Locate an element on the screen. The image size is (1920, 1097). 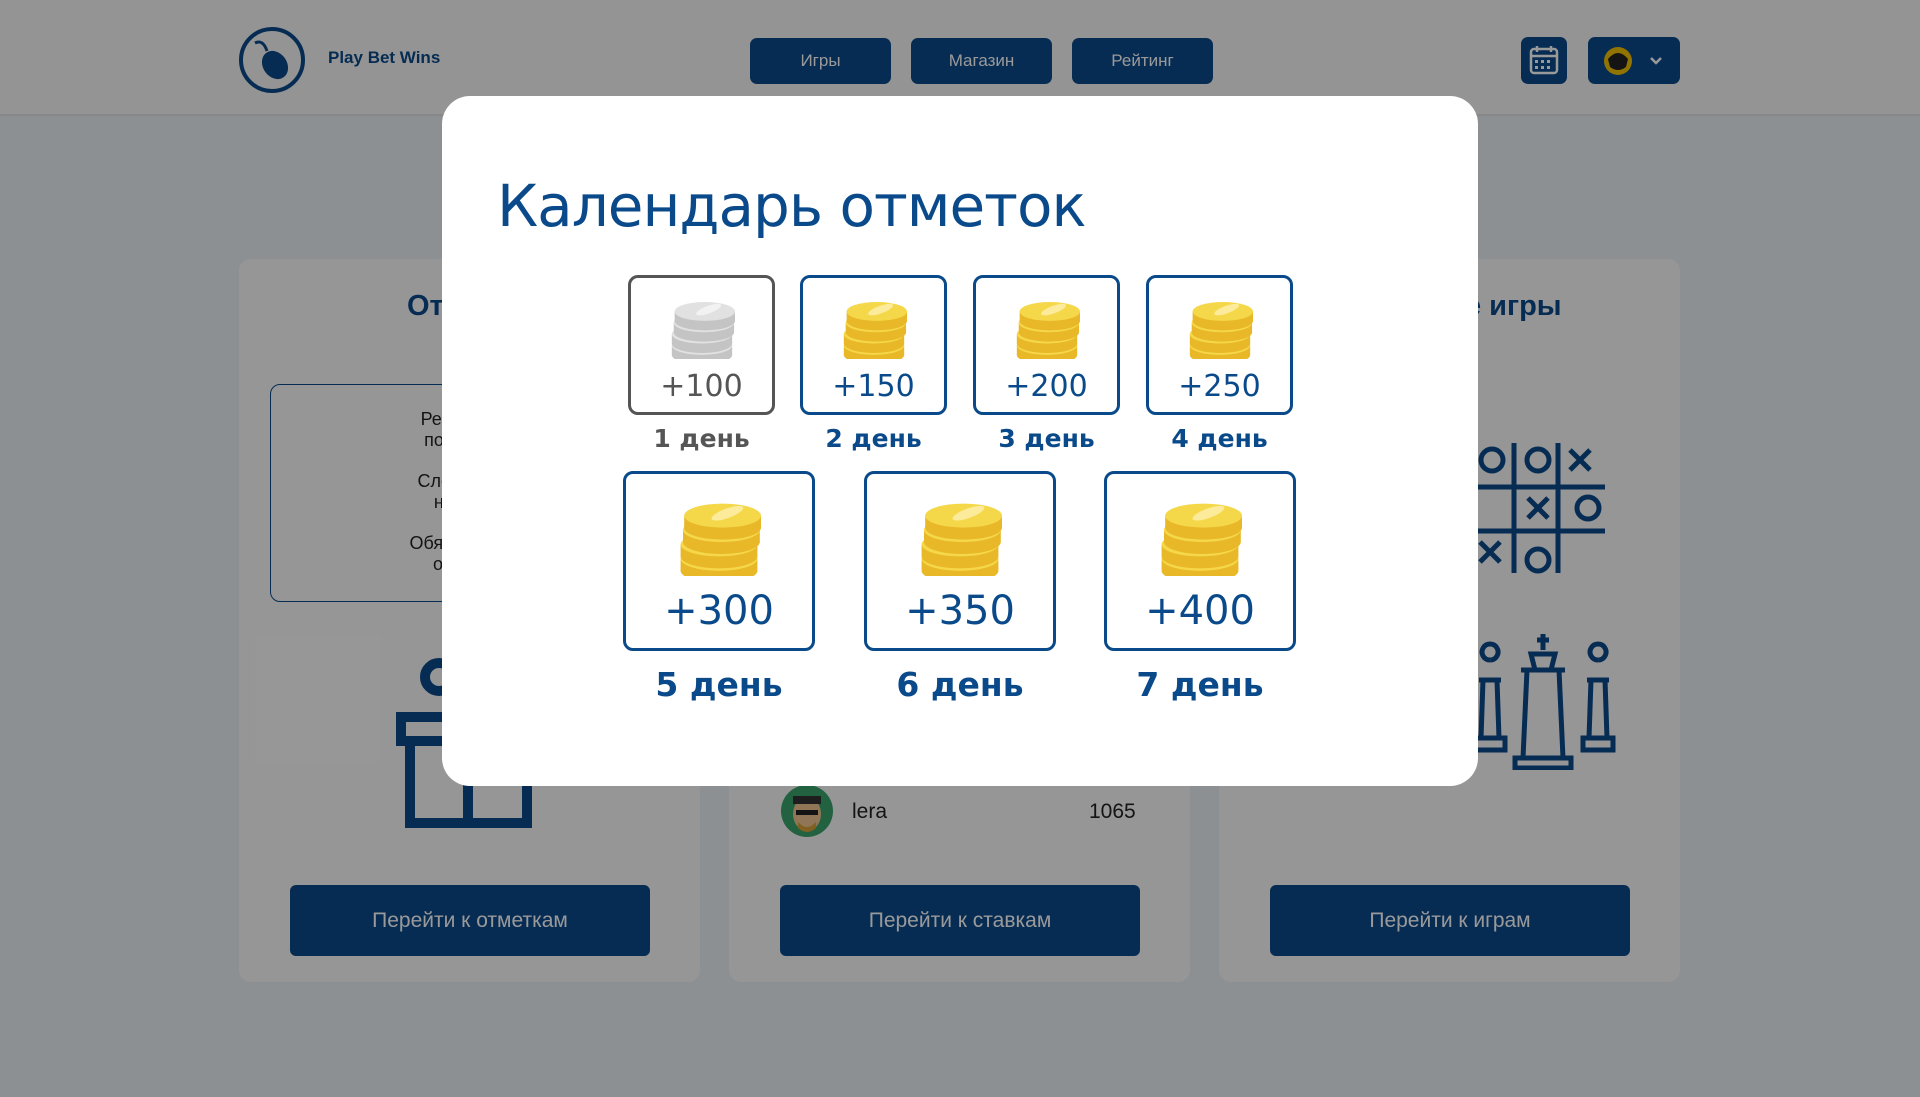
day-reward-amount: +100 is located at coordinates (701, 386).